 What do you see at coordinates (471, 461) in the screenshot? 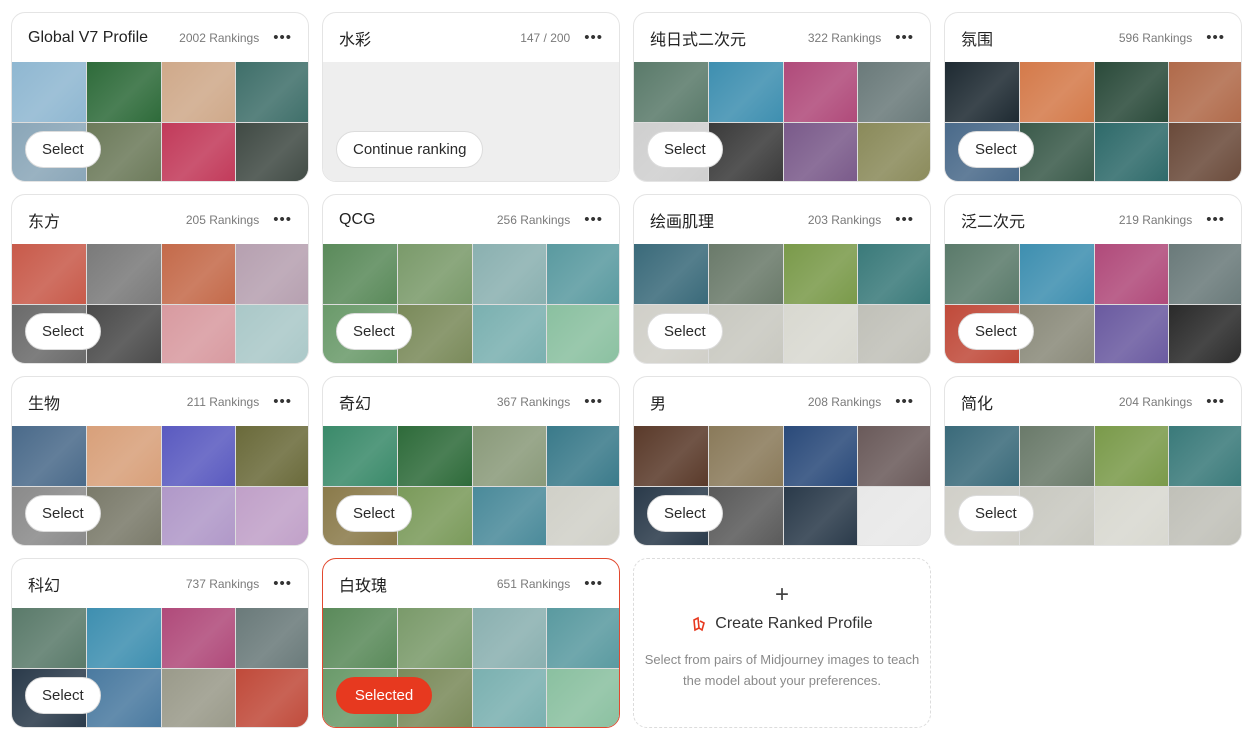
I see `profile-card: 奇幻 367 Rankings ••• Select` at bounding box center [471, 461].